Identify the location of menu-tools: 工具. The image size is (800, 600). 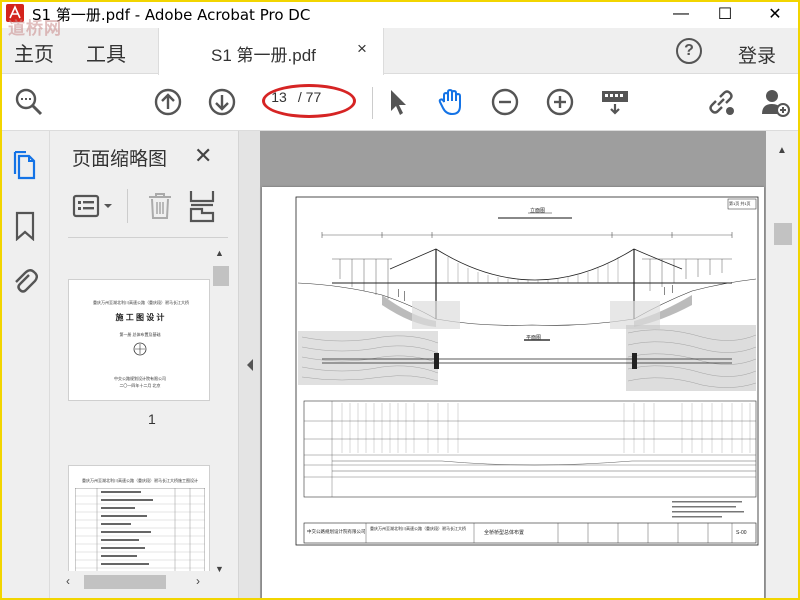
(106, 52).